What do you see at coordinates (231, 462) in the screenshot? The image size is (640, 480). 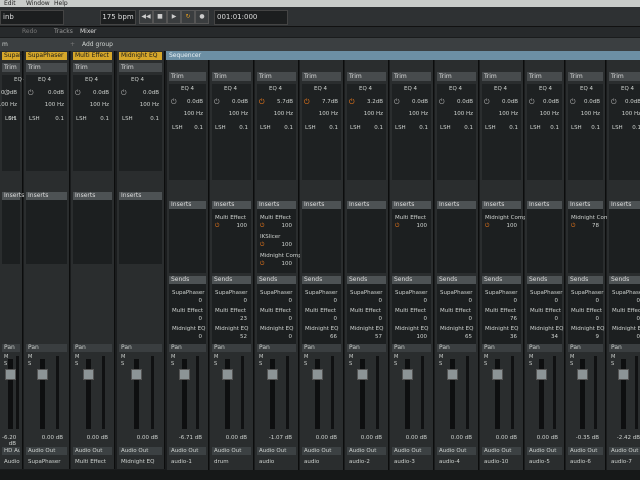 I see `track-name: drum` at bounding box center [231, 462].